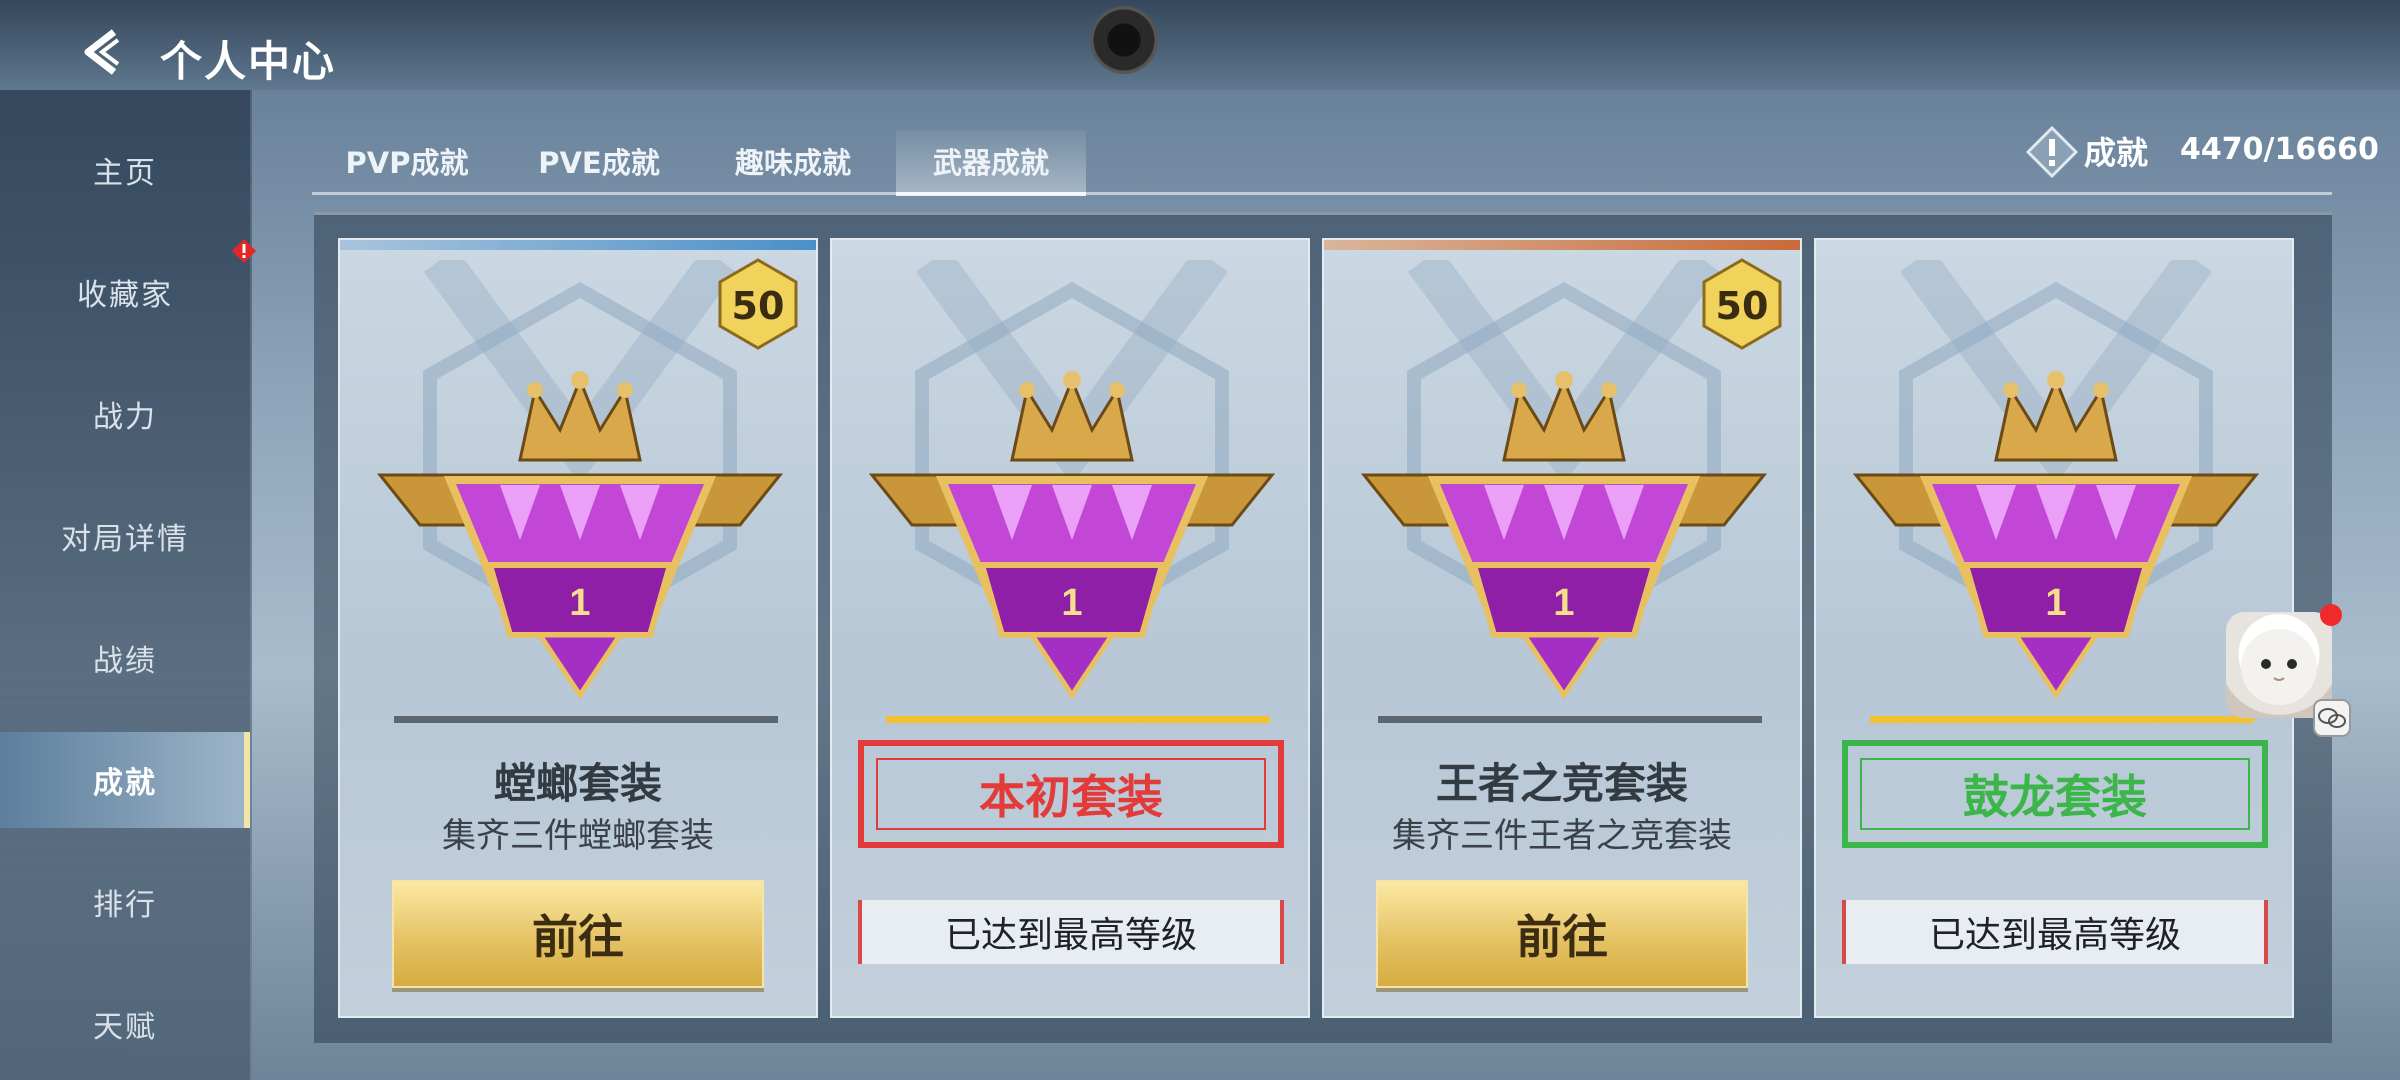 Image resolution: width=2400 pixels, height=1080 pixels. What do you see at coordinates (578, 836) in the screenshot?
I see `card-subtitle: 集齐三件螳螂套装` at bounding box center [578, 836].